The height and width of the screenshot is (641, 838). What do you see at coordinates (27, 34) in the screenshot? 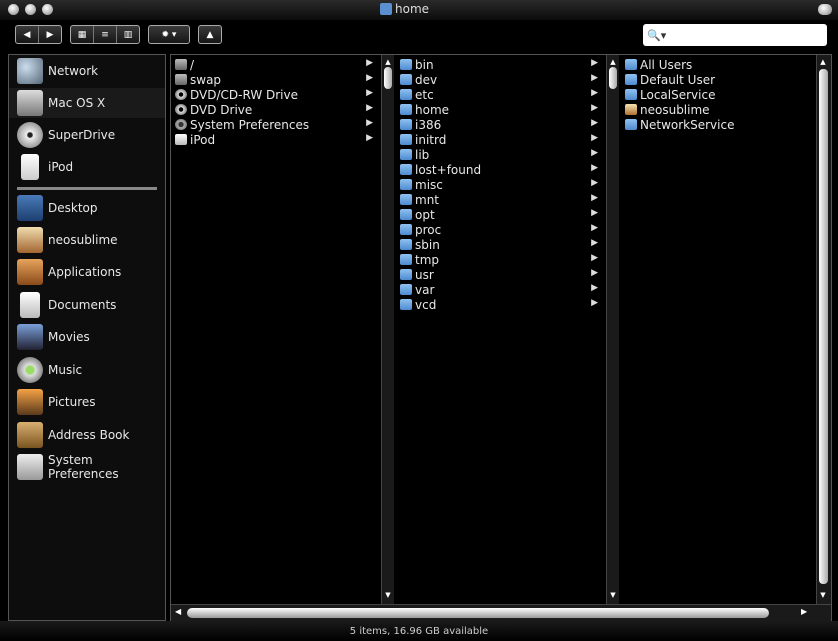
I see `back-button: ◀` at bounding box center [27, 34].